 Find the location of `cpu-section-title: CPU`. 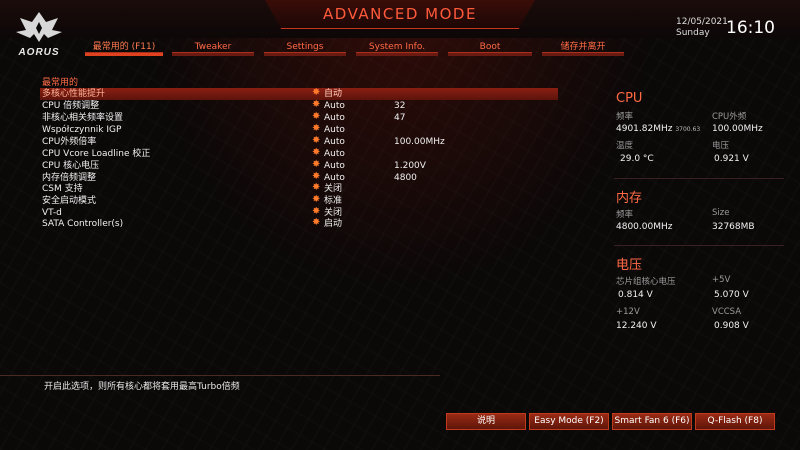

cpu-section-title: CPU is located at coordinates (629, 98).